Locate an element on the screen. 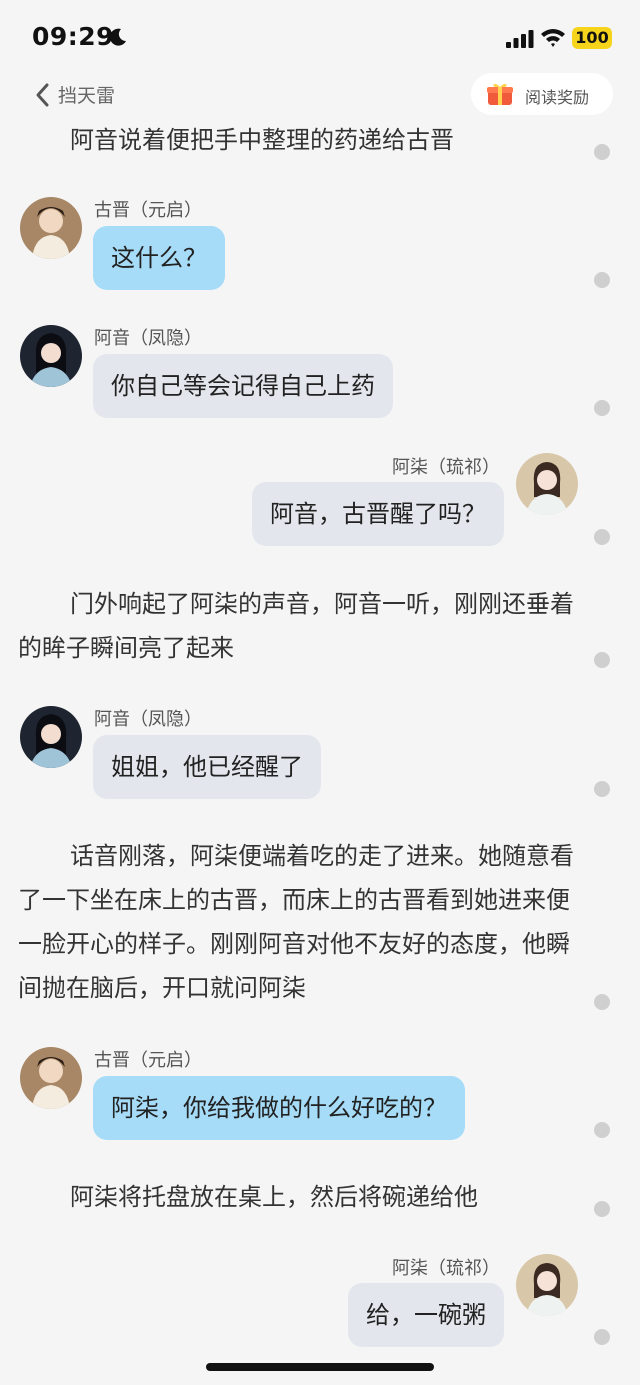 The image size is (640, 1385). gift-icon is located at coordinates (500, 94).